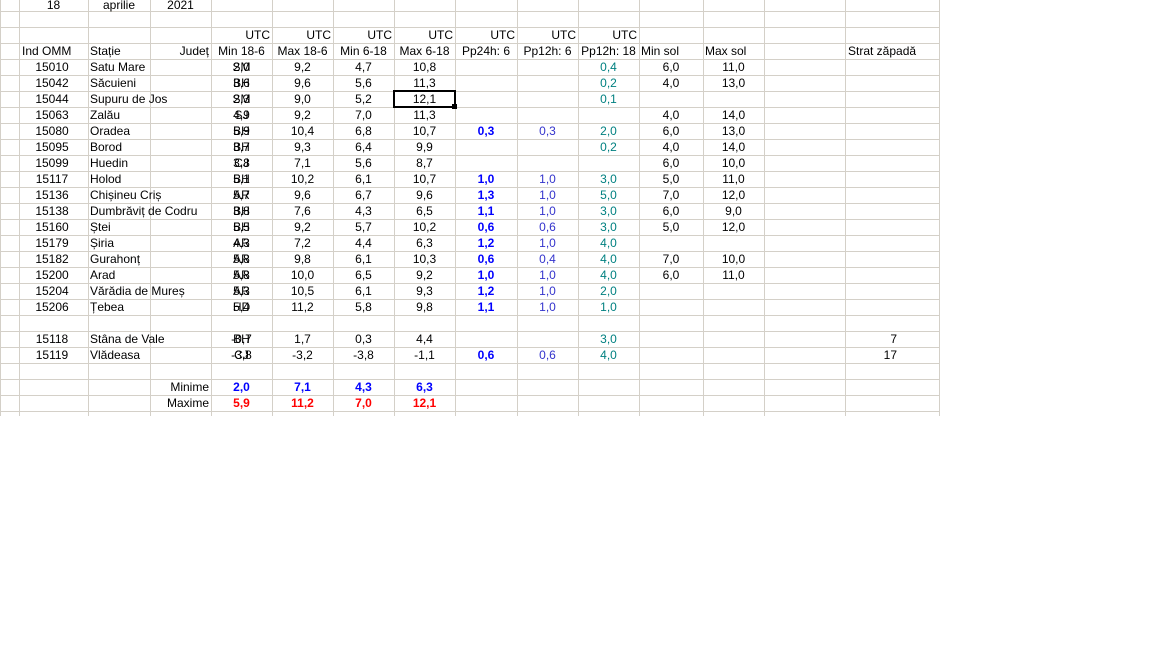 This screenshot has height=648, width=1152. Describe the element at coordinates (119, 179) in the screenshot. I see `cell-r8-c2: Holod` at that location.